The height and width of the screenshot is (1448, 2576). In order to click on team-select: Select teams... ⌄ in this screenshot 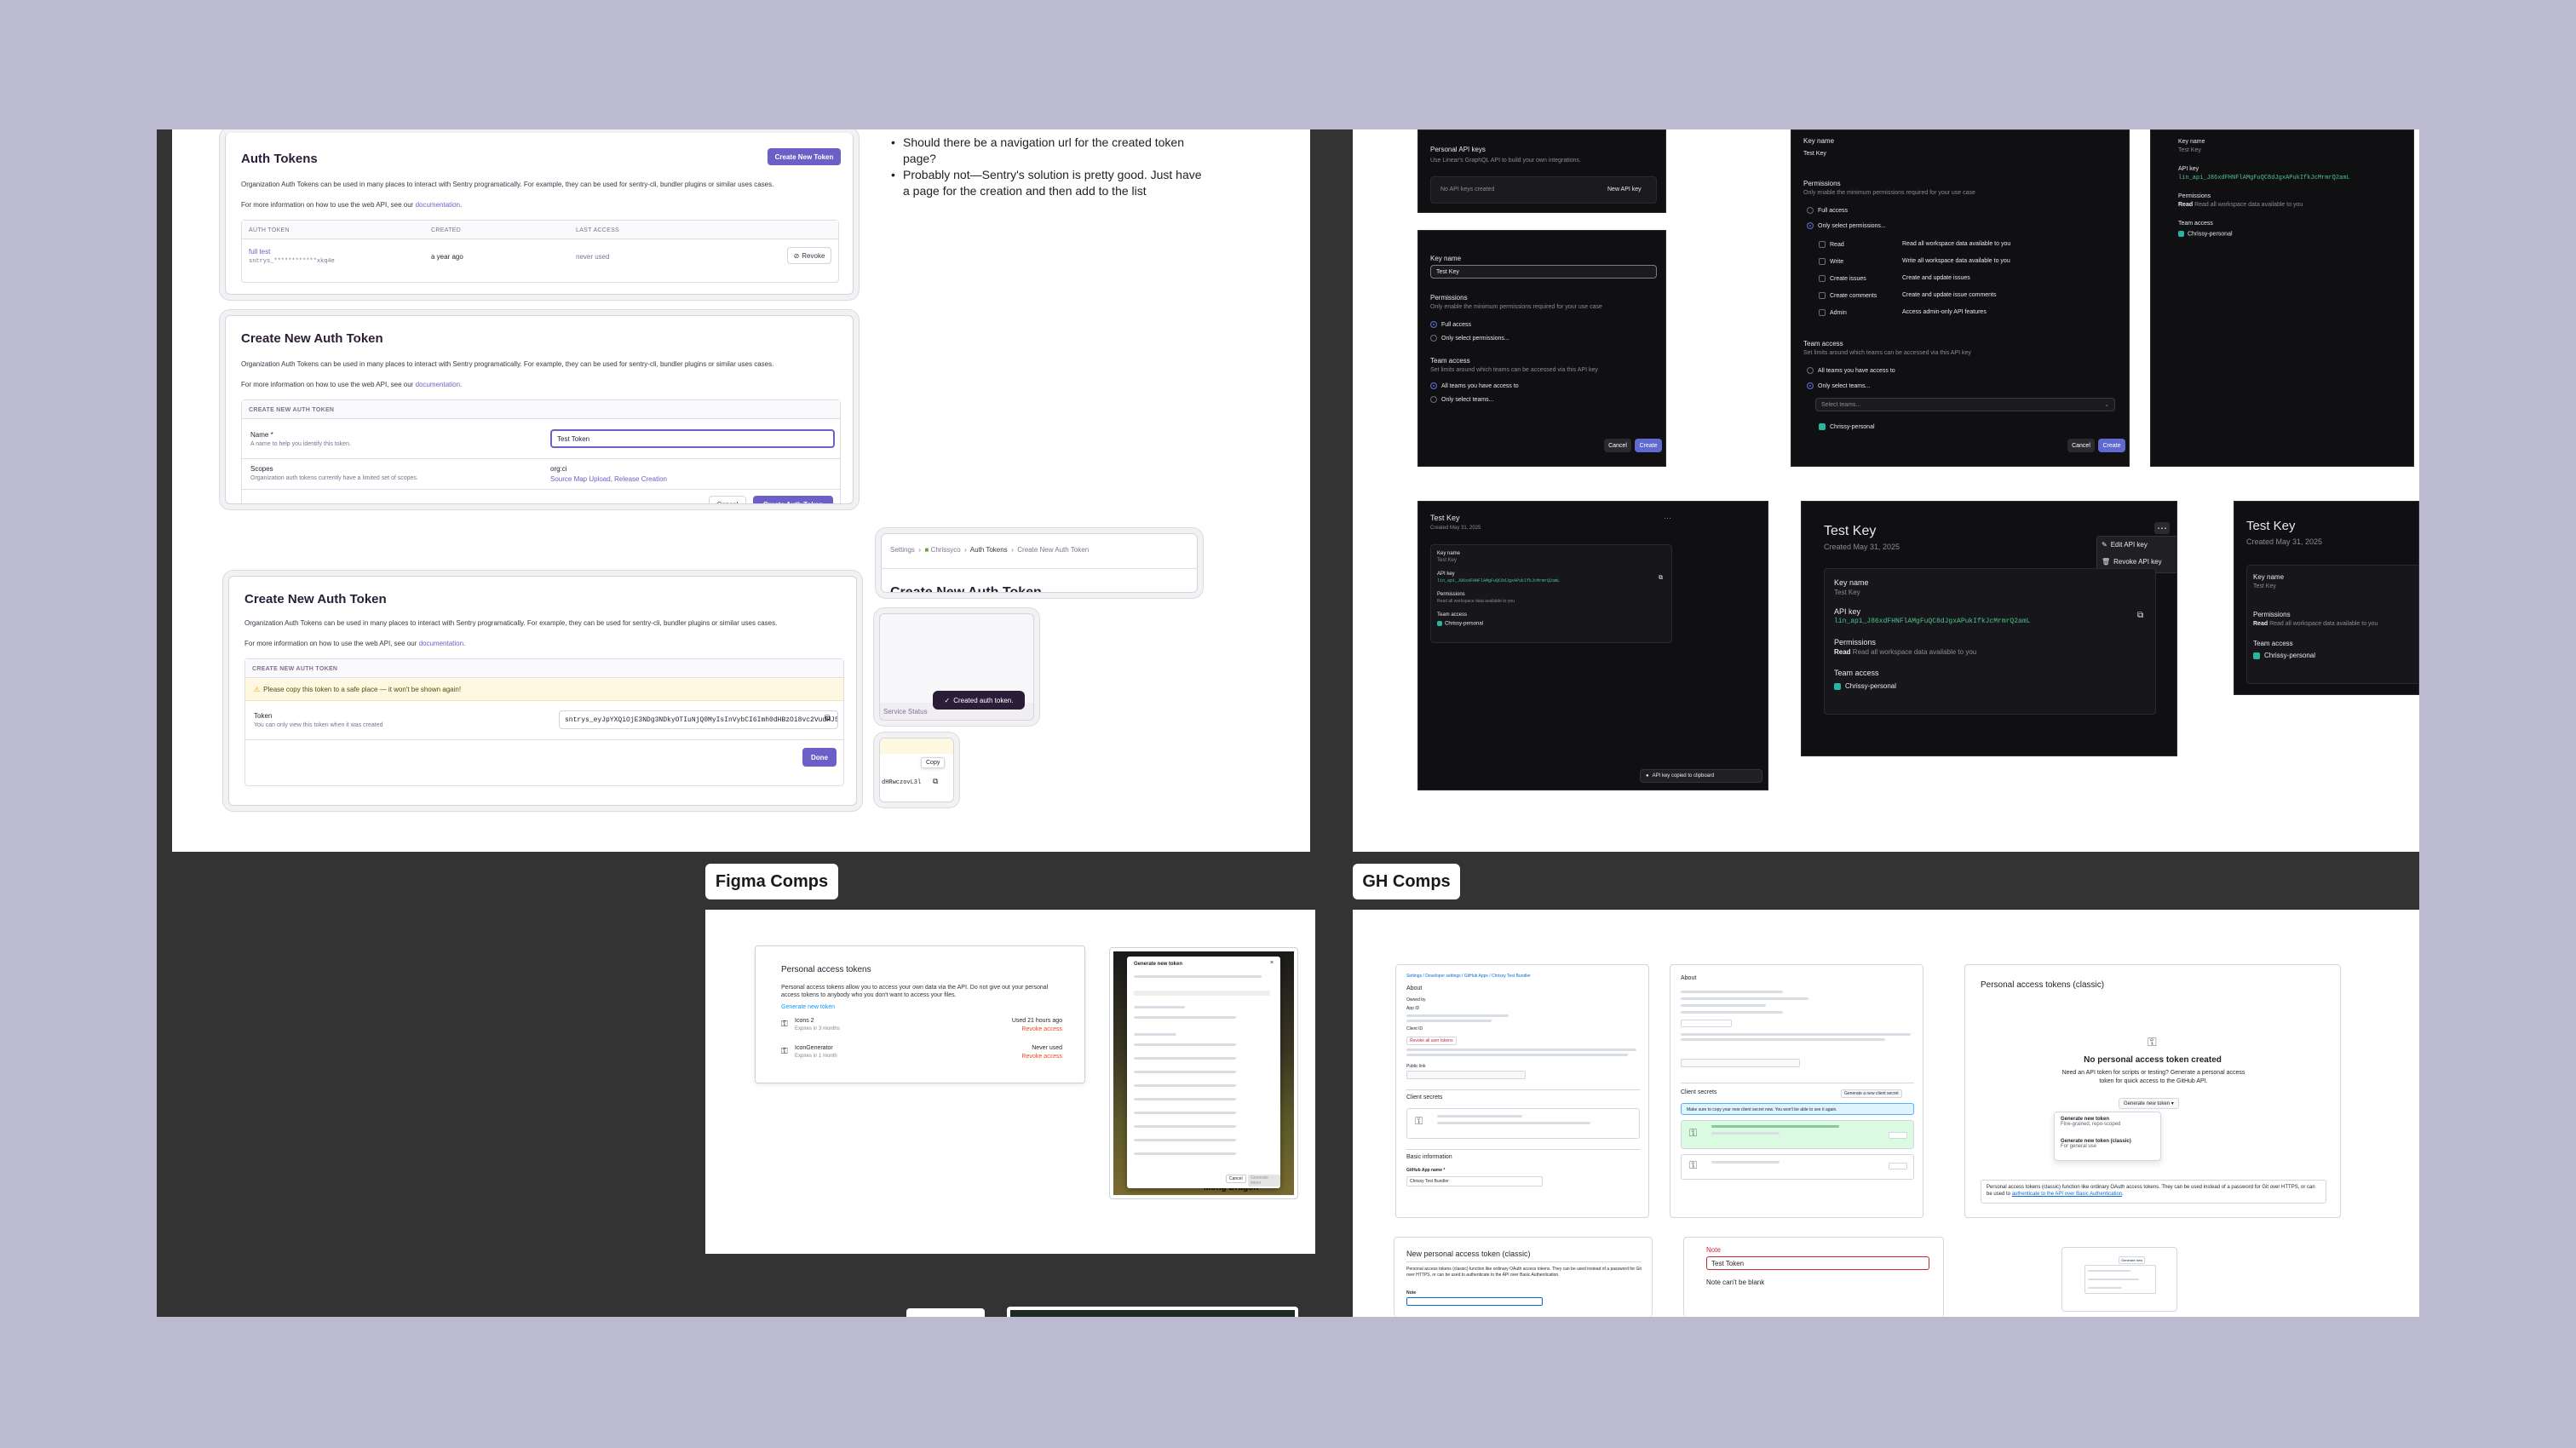, I will do `click(1965, 405)`.